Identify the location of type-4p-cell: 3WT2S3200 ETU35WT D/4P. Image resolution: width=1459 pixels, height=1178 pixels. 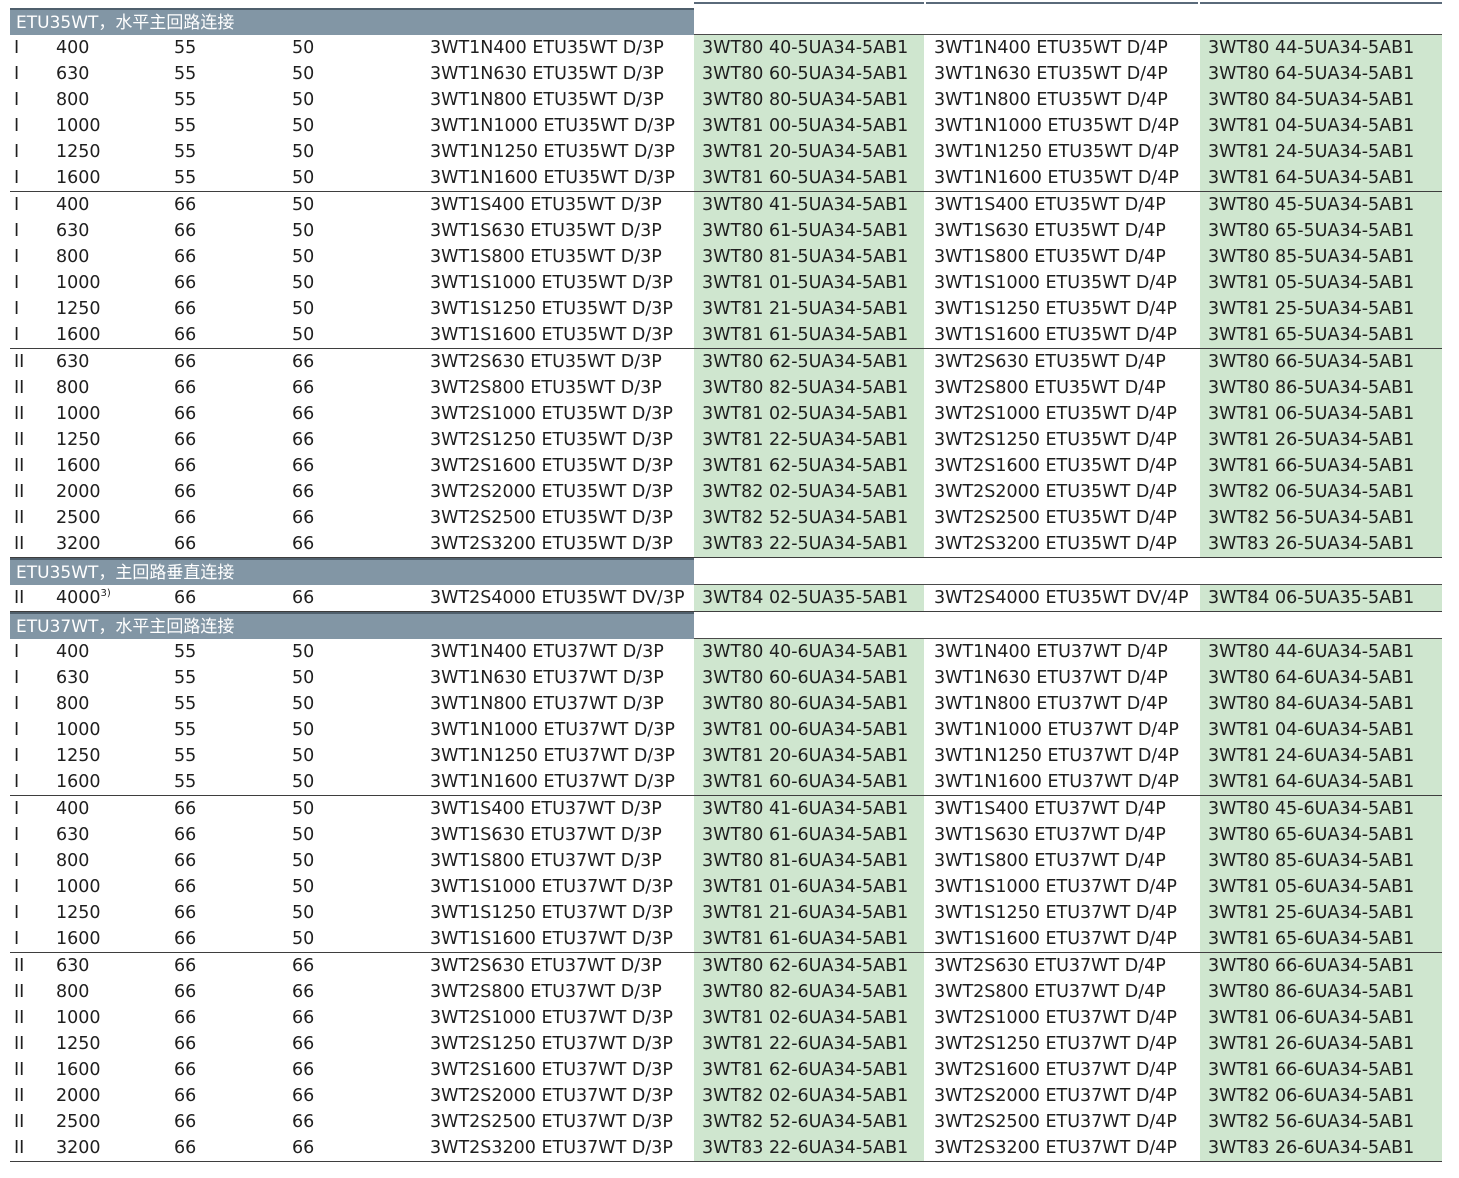
(1055, 544).